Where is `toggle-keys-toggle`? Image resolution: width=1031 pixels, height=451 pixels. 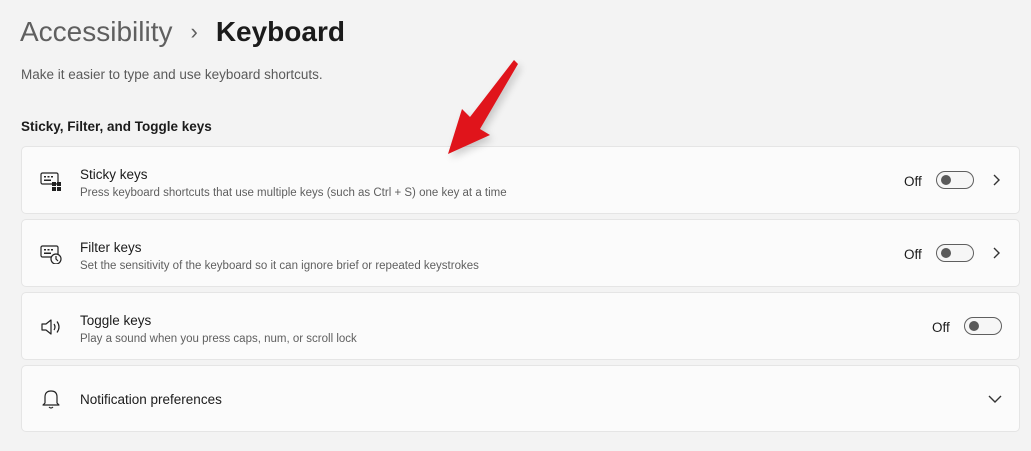
toggle-keys-toggle is located at coordinates (983, 326).